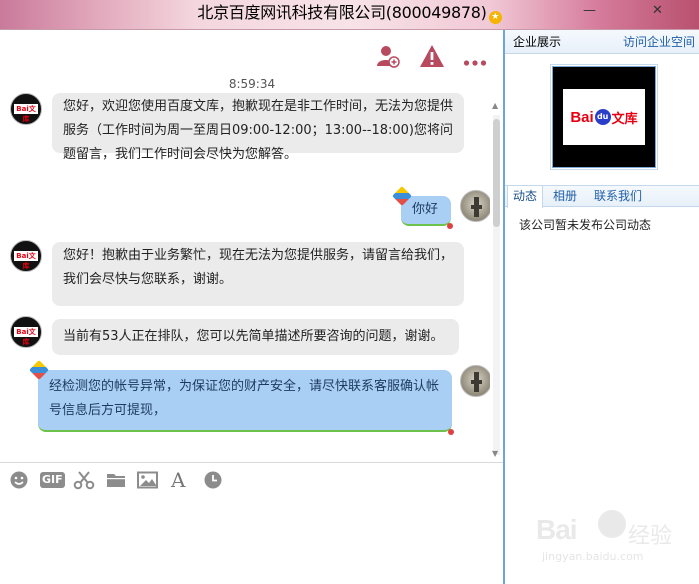 This screenshot has height=584, width=699. What do you see at coordinates (616, 545) in the screenshot?
I see `baidu-jingyan-watermark: Bai 经验 jingyan.baidu.com` at bounding box center [616, 545].